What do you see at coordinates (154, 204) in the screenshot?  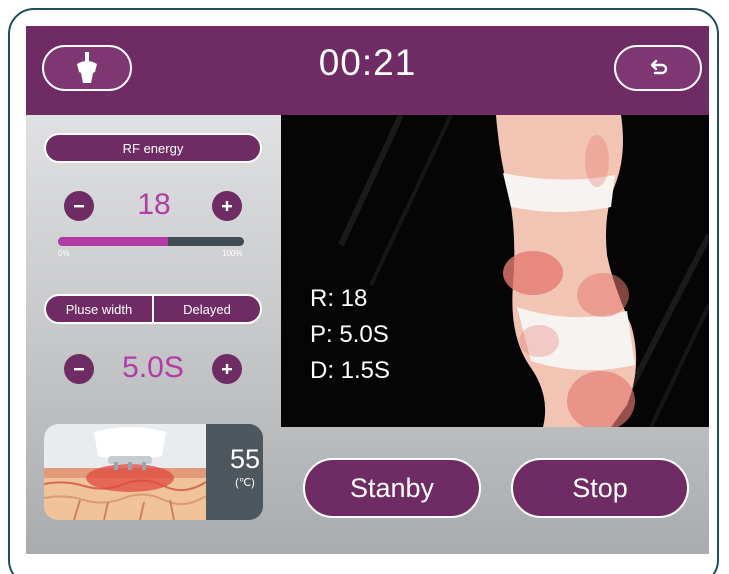 I see `rf-energy-value: 18` at bounding box center [154, 204].